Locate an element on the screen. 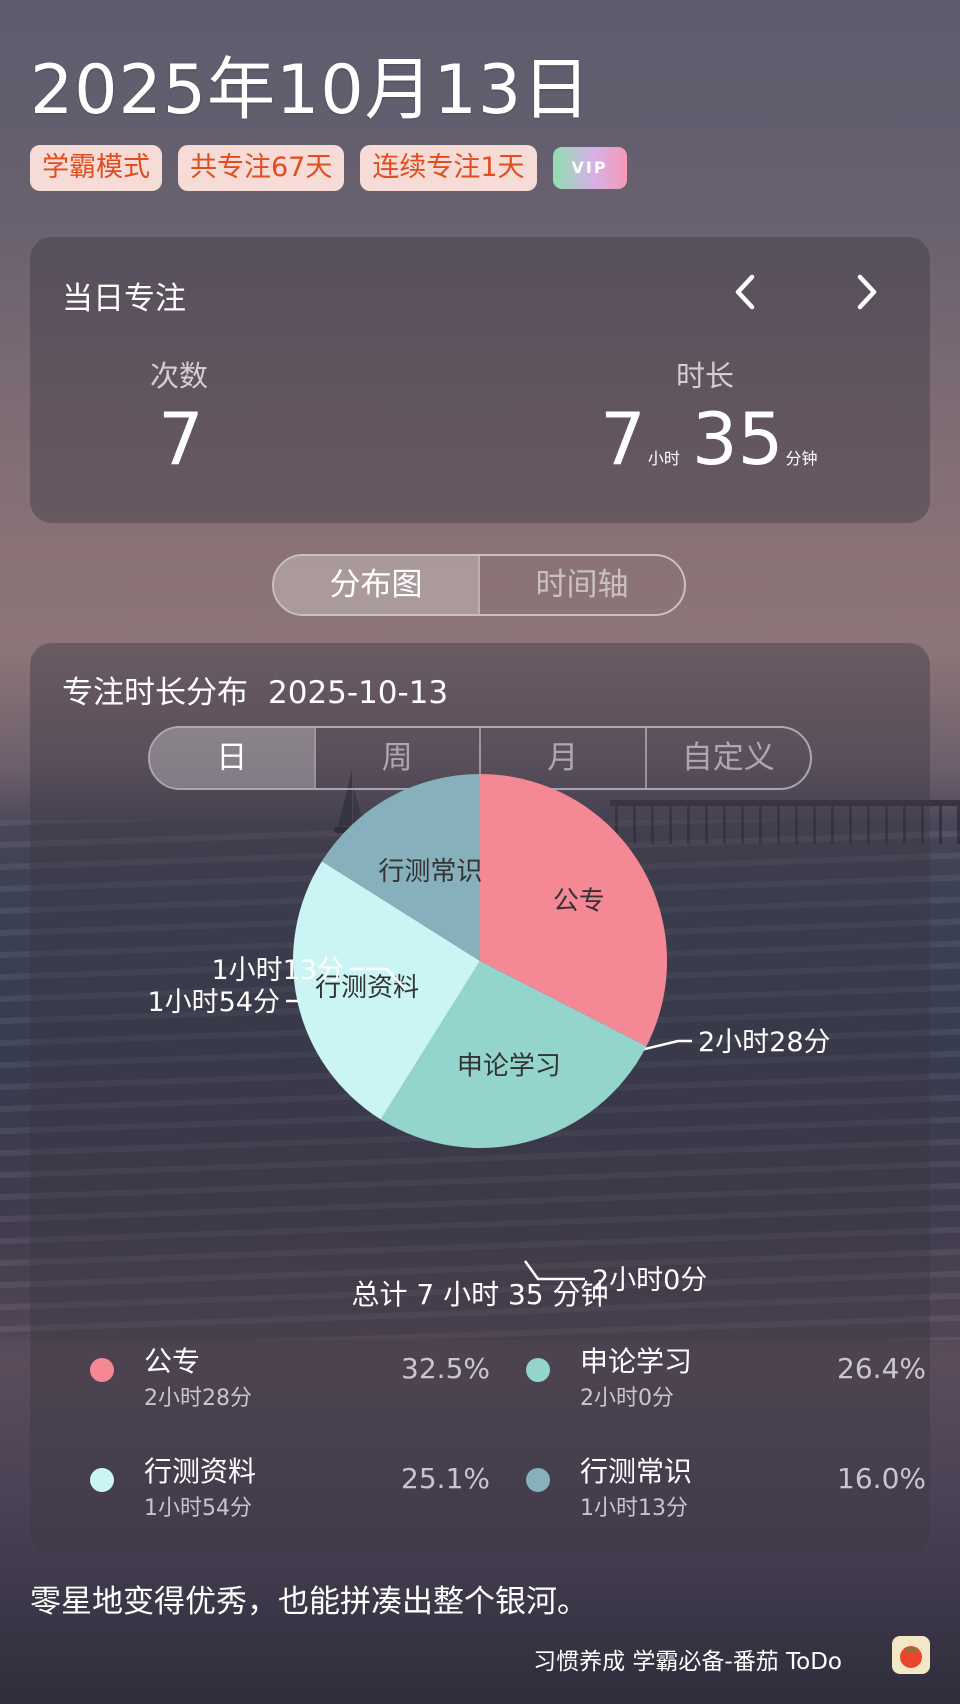 The width and height of the screenshot is (960, 1704). streak-tag: 连续专注1天 is located at coordinates (448, 168).